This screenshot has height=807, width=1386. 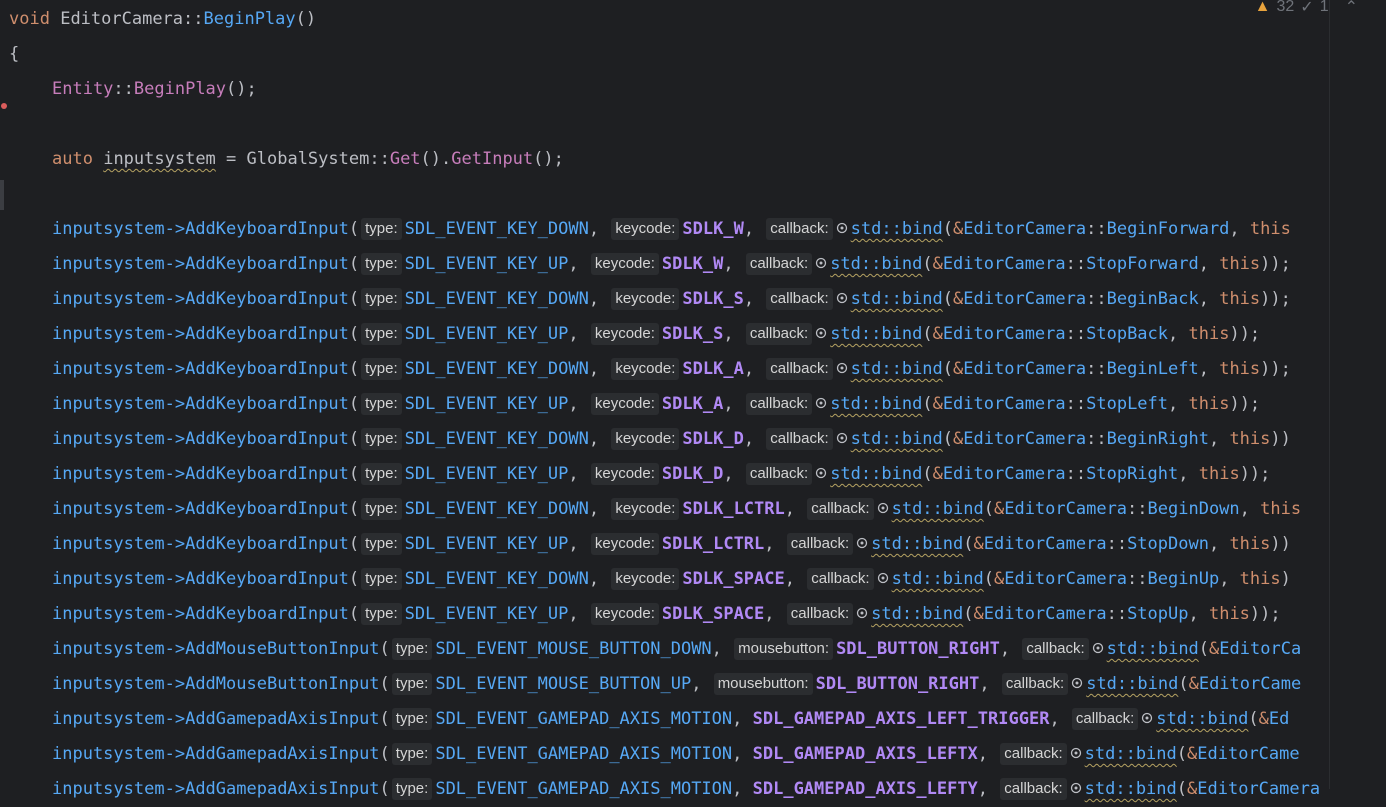 What do you see at coordinates (486, 544) in the screenshot?
I see `event-constant: SDL_EVENT_KEY_UP` at bounding box center [486, 544].